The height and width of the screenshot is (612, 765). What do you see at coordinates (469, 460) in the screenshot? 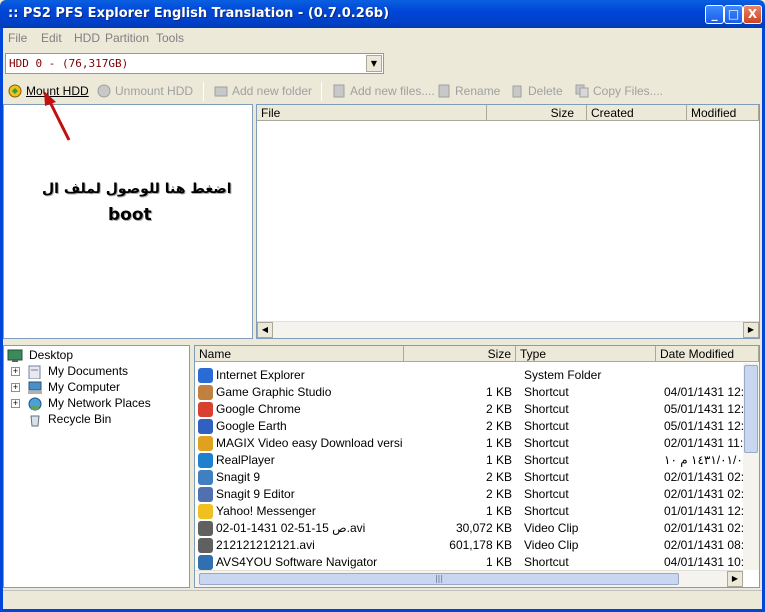
I see `table-row: RealPlayer 1 KB Shortcut ١٤٣١/٠١/٠١ م ١٠` at bounding box center [469, 460].